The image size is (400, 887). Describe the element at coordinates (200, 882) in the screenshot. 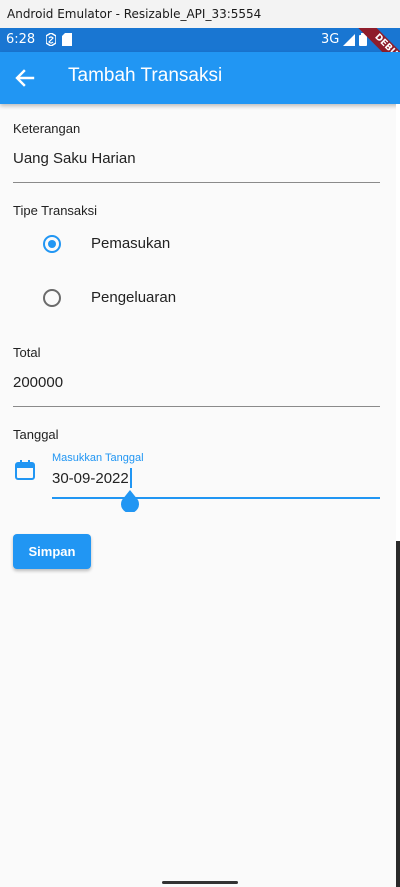

I see `gesture-nav-handle` at that location.